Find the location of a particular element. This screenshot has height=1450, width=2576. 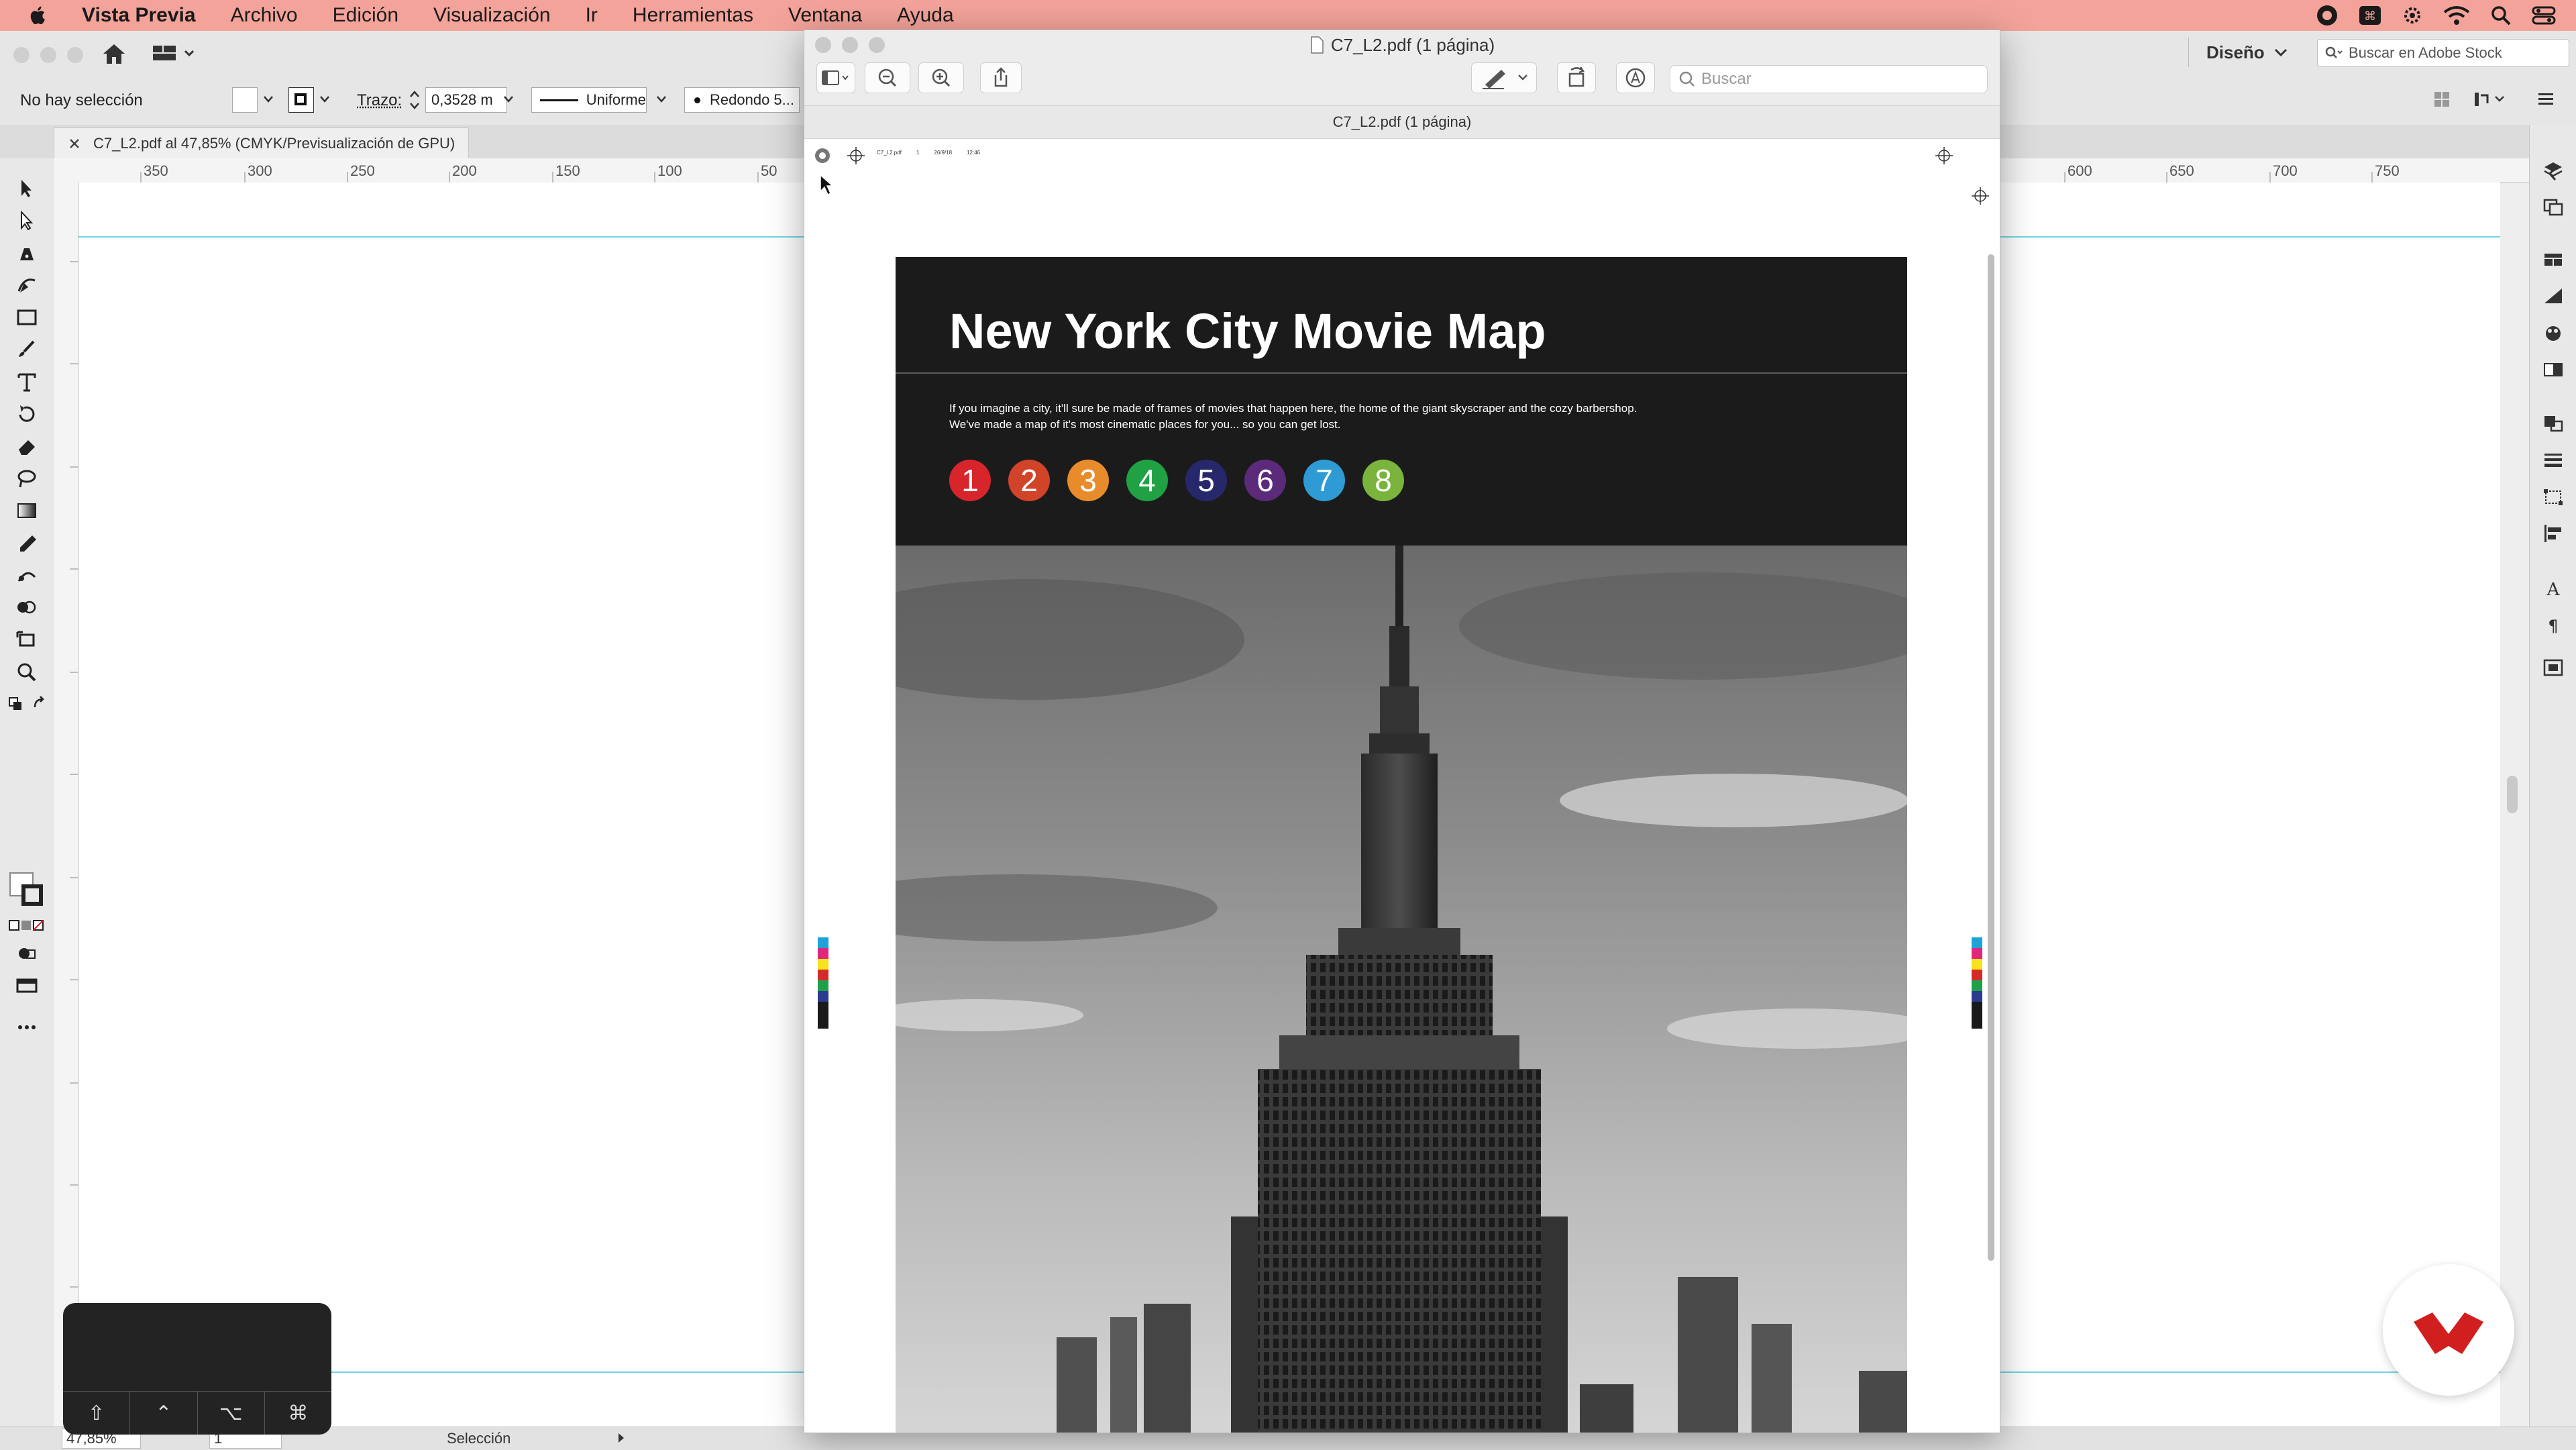

menu-app-name: Vista Previa is located at coordinates (139, 15).